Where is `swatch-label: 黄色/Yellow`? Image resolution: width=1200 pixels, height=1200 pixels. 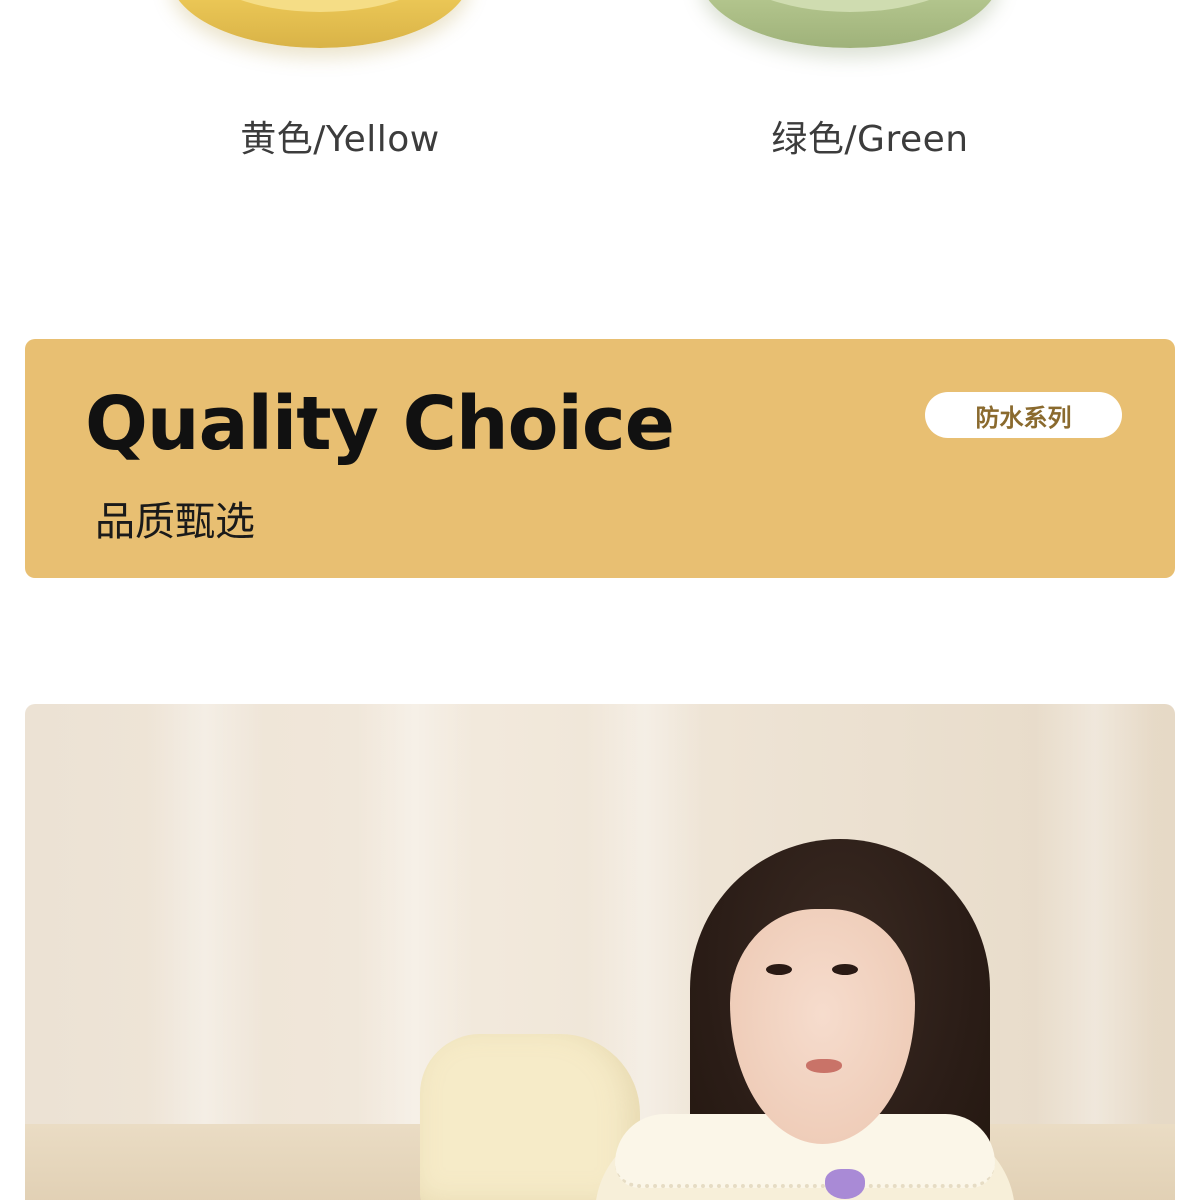 swatch-label: 黄色/Yellow is located at coordinates (340, 139).